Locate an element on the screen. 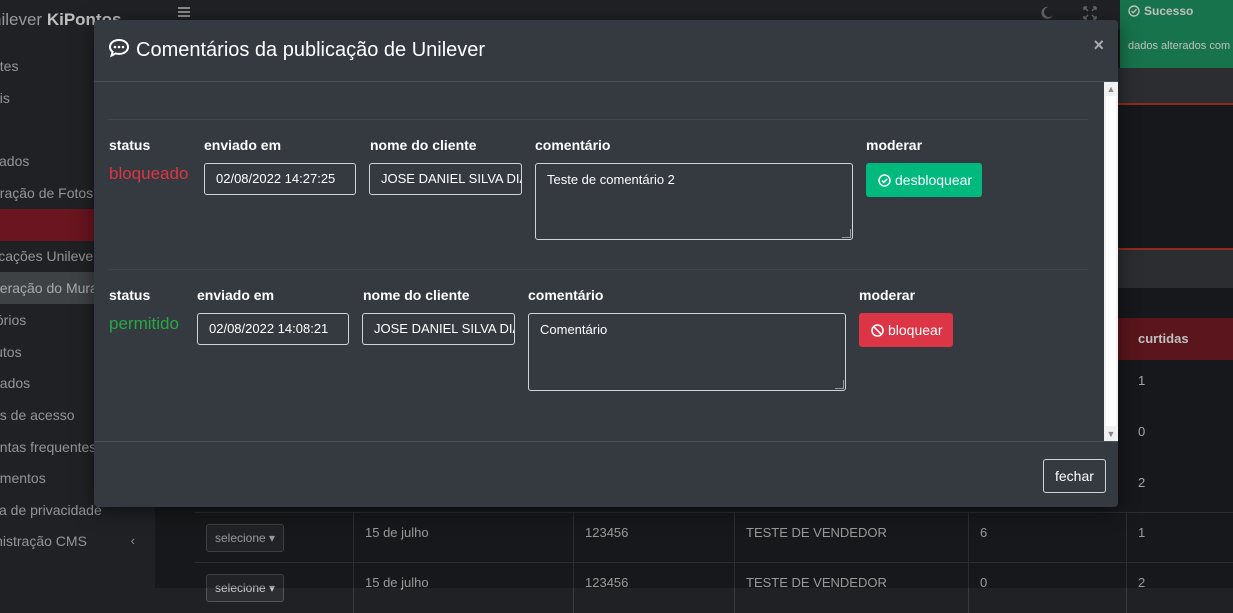 This screenshot has height=613, width=1233. modal-scrollbar: ▲ ▼ is located at coordinates (1111, 261).